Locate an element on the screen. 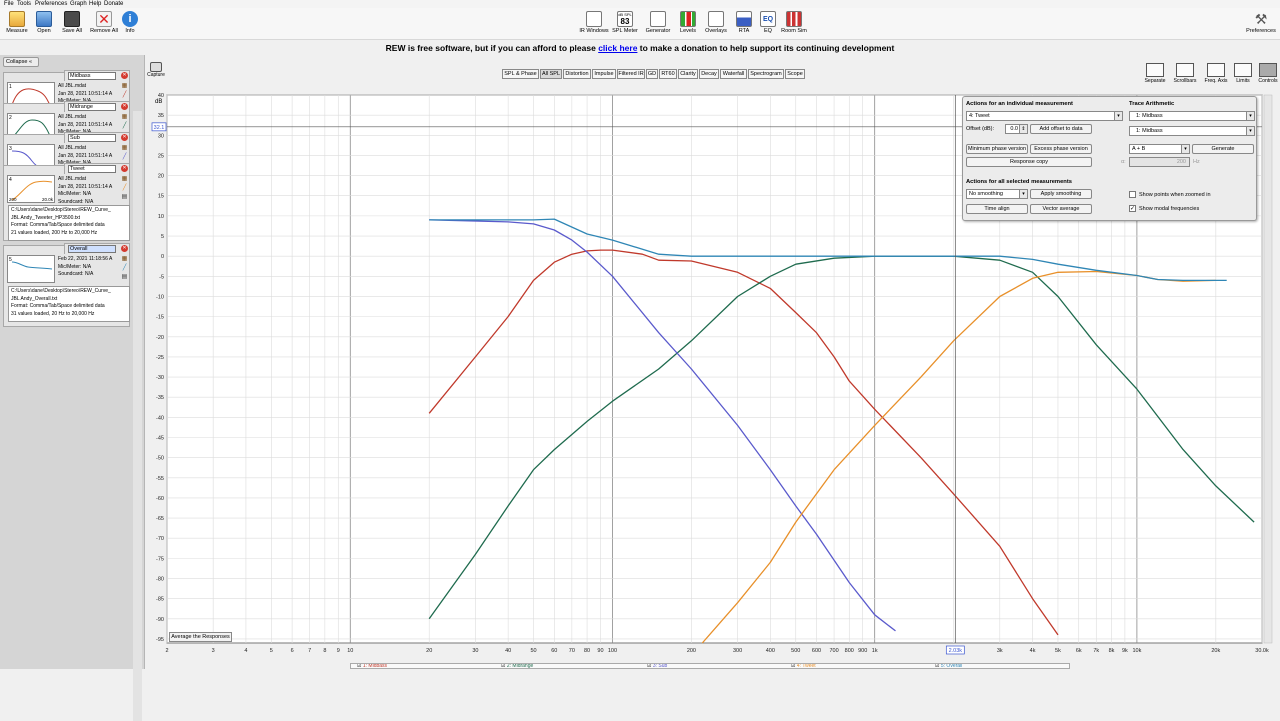 The image size is (1280, 721). apply-smoothing-button: Apply smoothing is located at coordinates (1061, 194).